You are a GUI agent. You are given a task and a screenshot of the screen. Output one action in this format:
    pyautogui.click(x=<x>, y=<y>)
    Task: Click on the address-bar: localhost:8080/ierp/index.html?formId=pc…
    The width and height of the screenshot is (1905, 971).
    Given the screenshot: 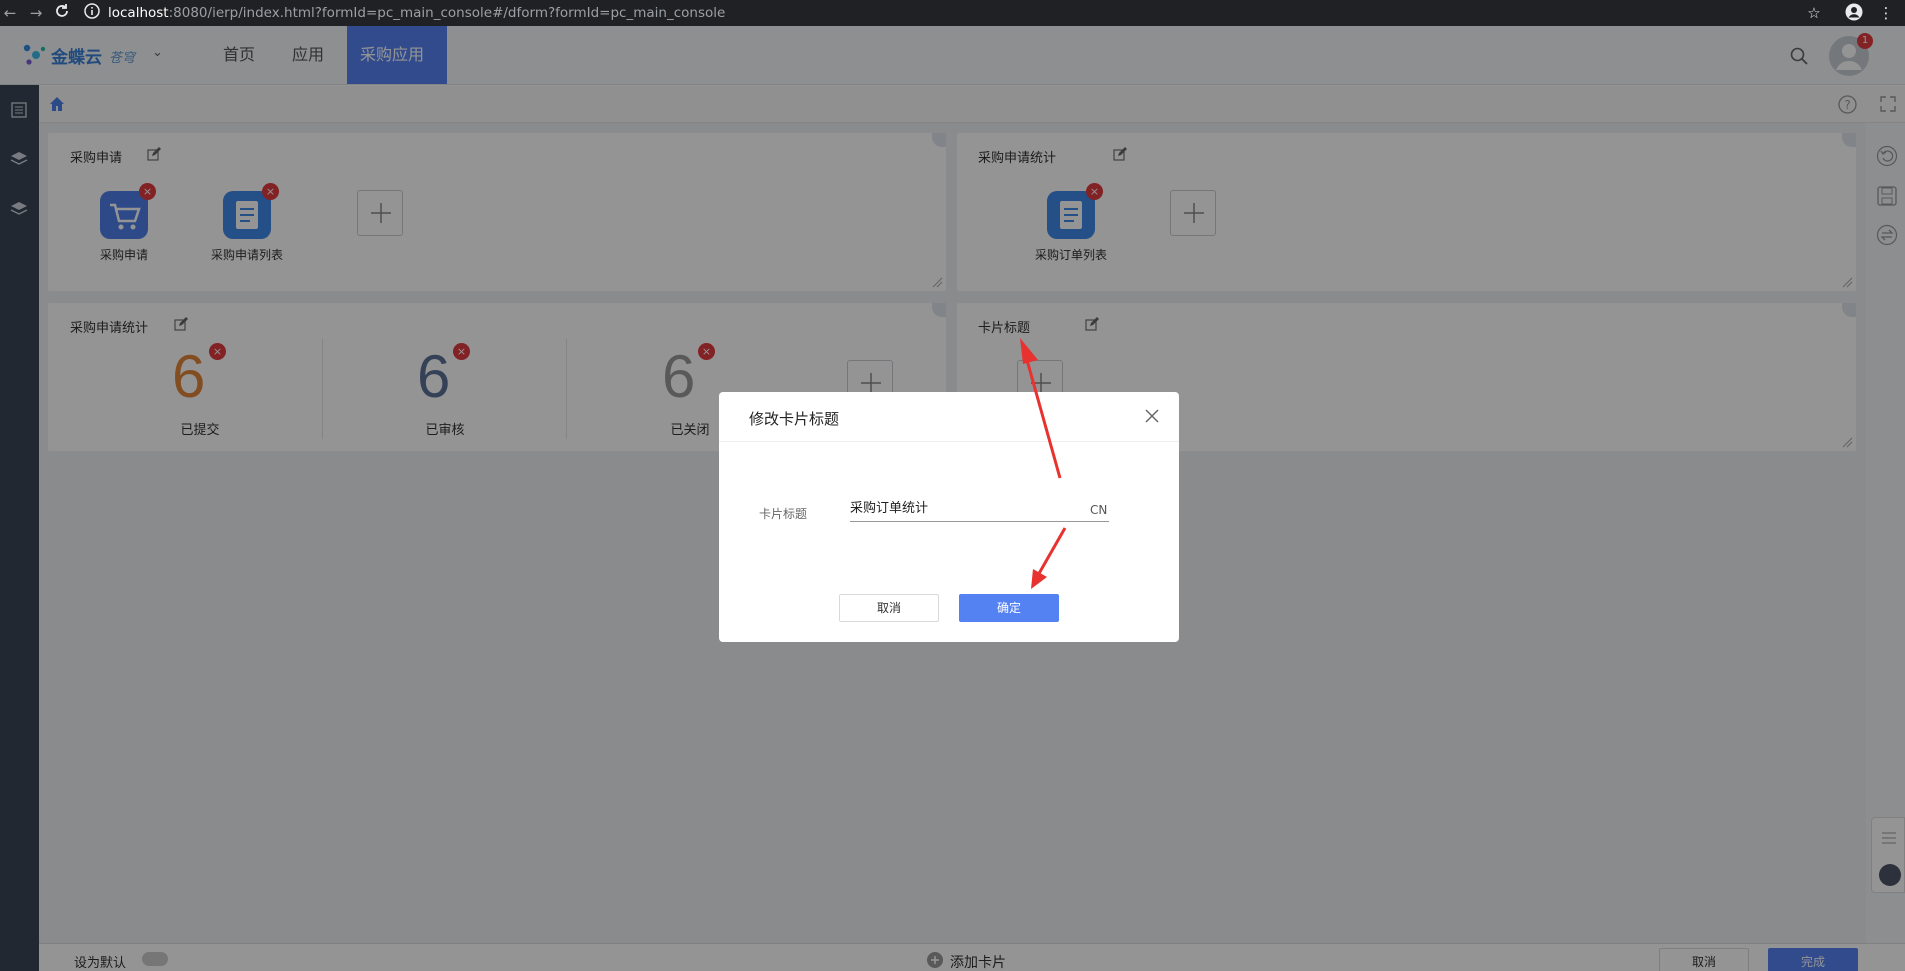 What is the action you would take?
    pyautogui.click(x=958, y=13)
    